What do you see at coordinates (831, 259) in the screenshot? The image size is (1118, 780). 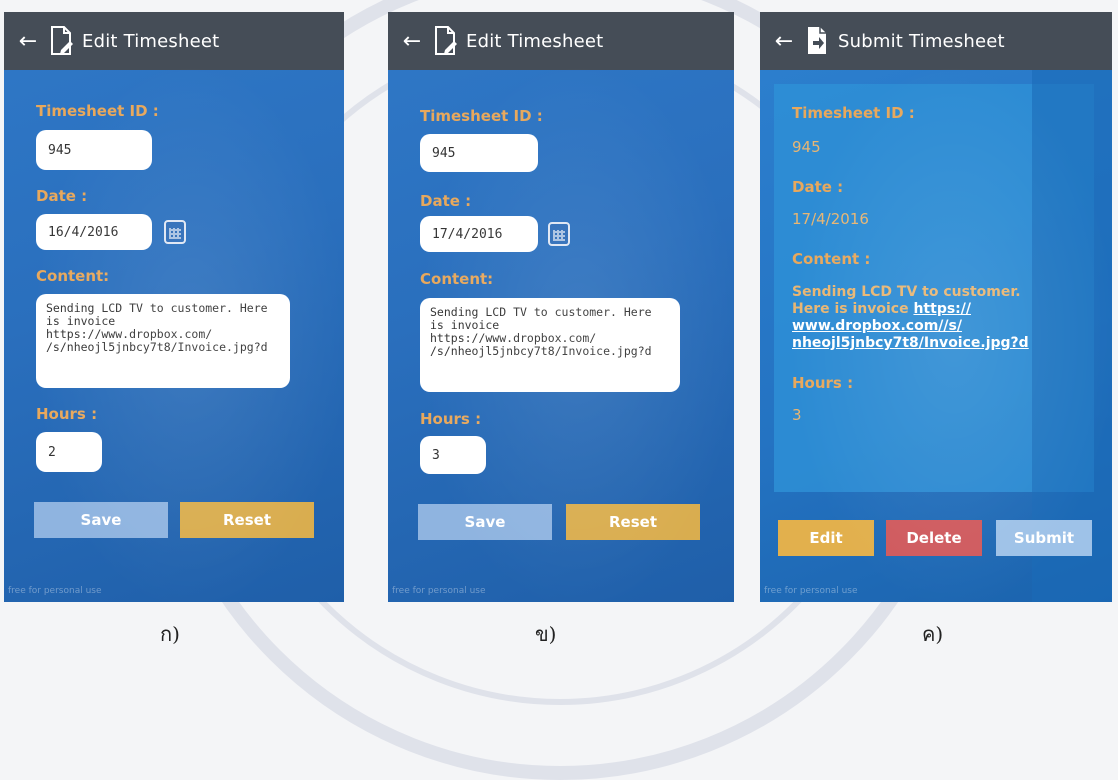 I see `content-label: Content :` at bounding box center [831, 259].